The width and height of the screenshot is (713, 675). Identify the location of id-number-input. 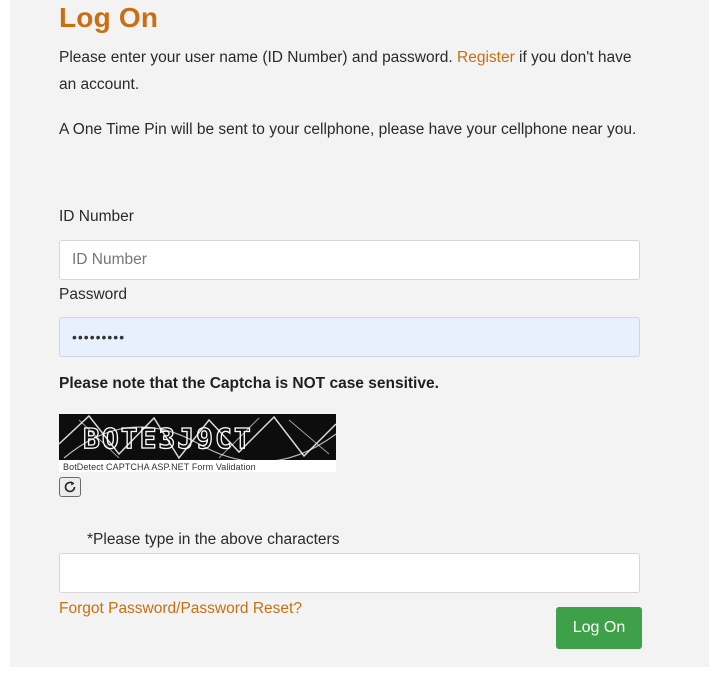
(349, 260).